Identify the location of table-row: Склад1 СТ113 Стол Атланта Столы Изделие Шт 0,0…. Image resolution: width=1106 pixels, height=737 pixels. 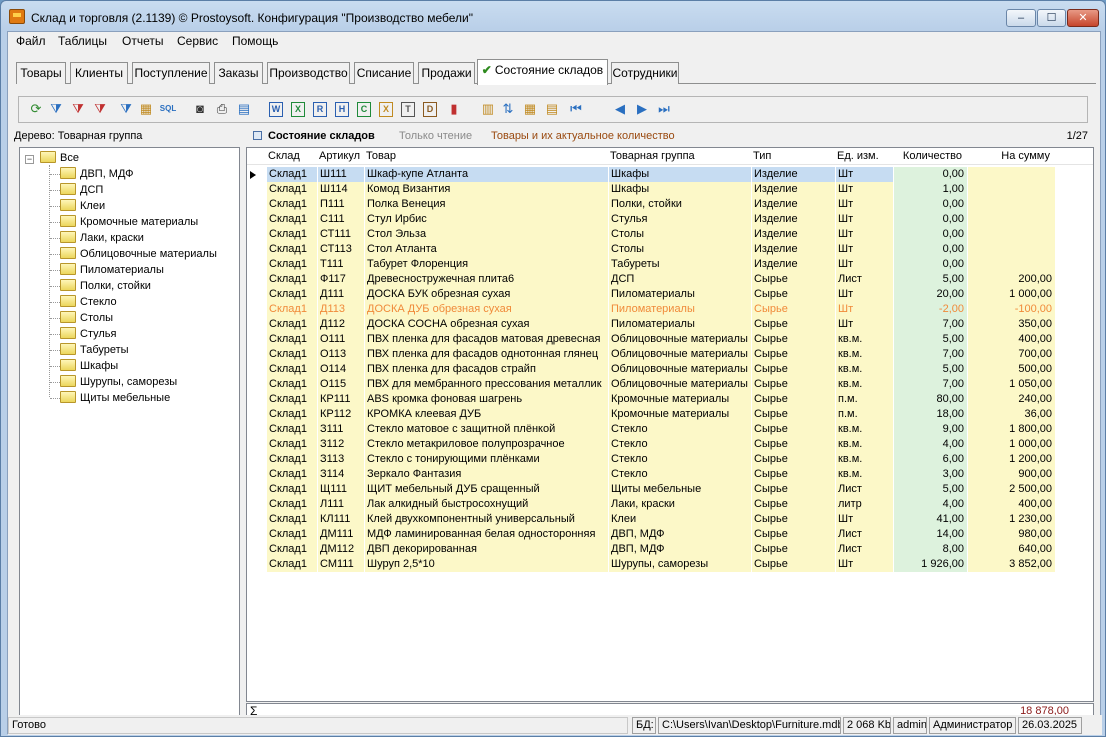
(670, 249).